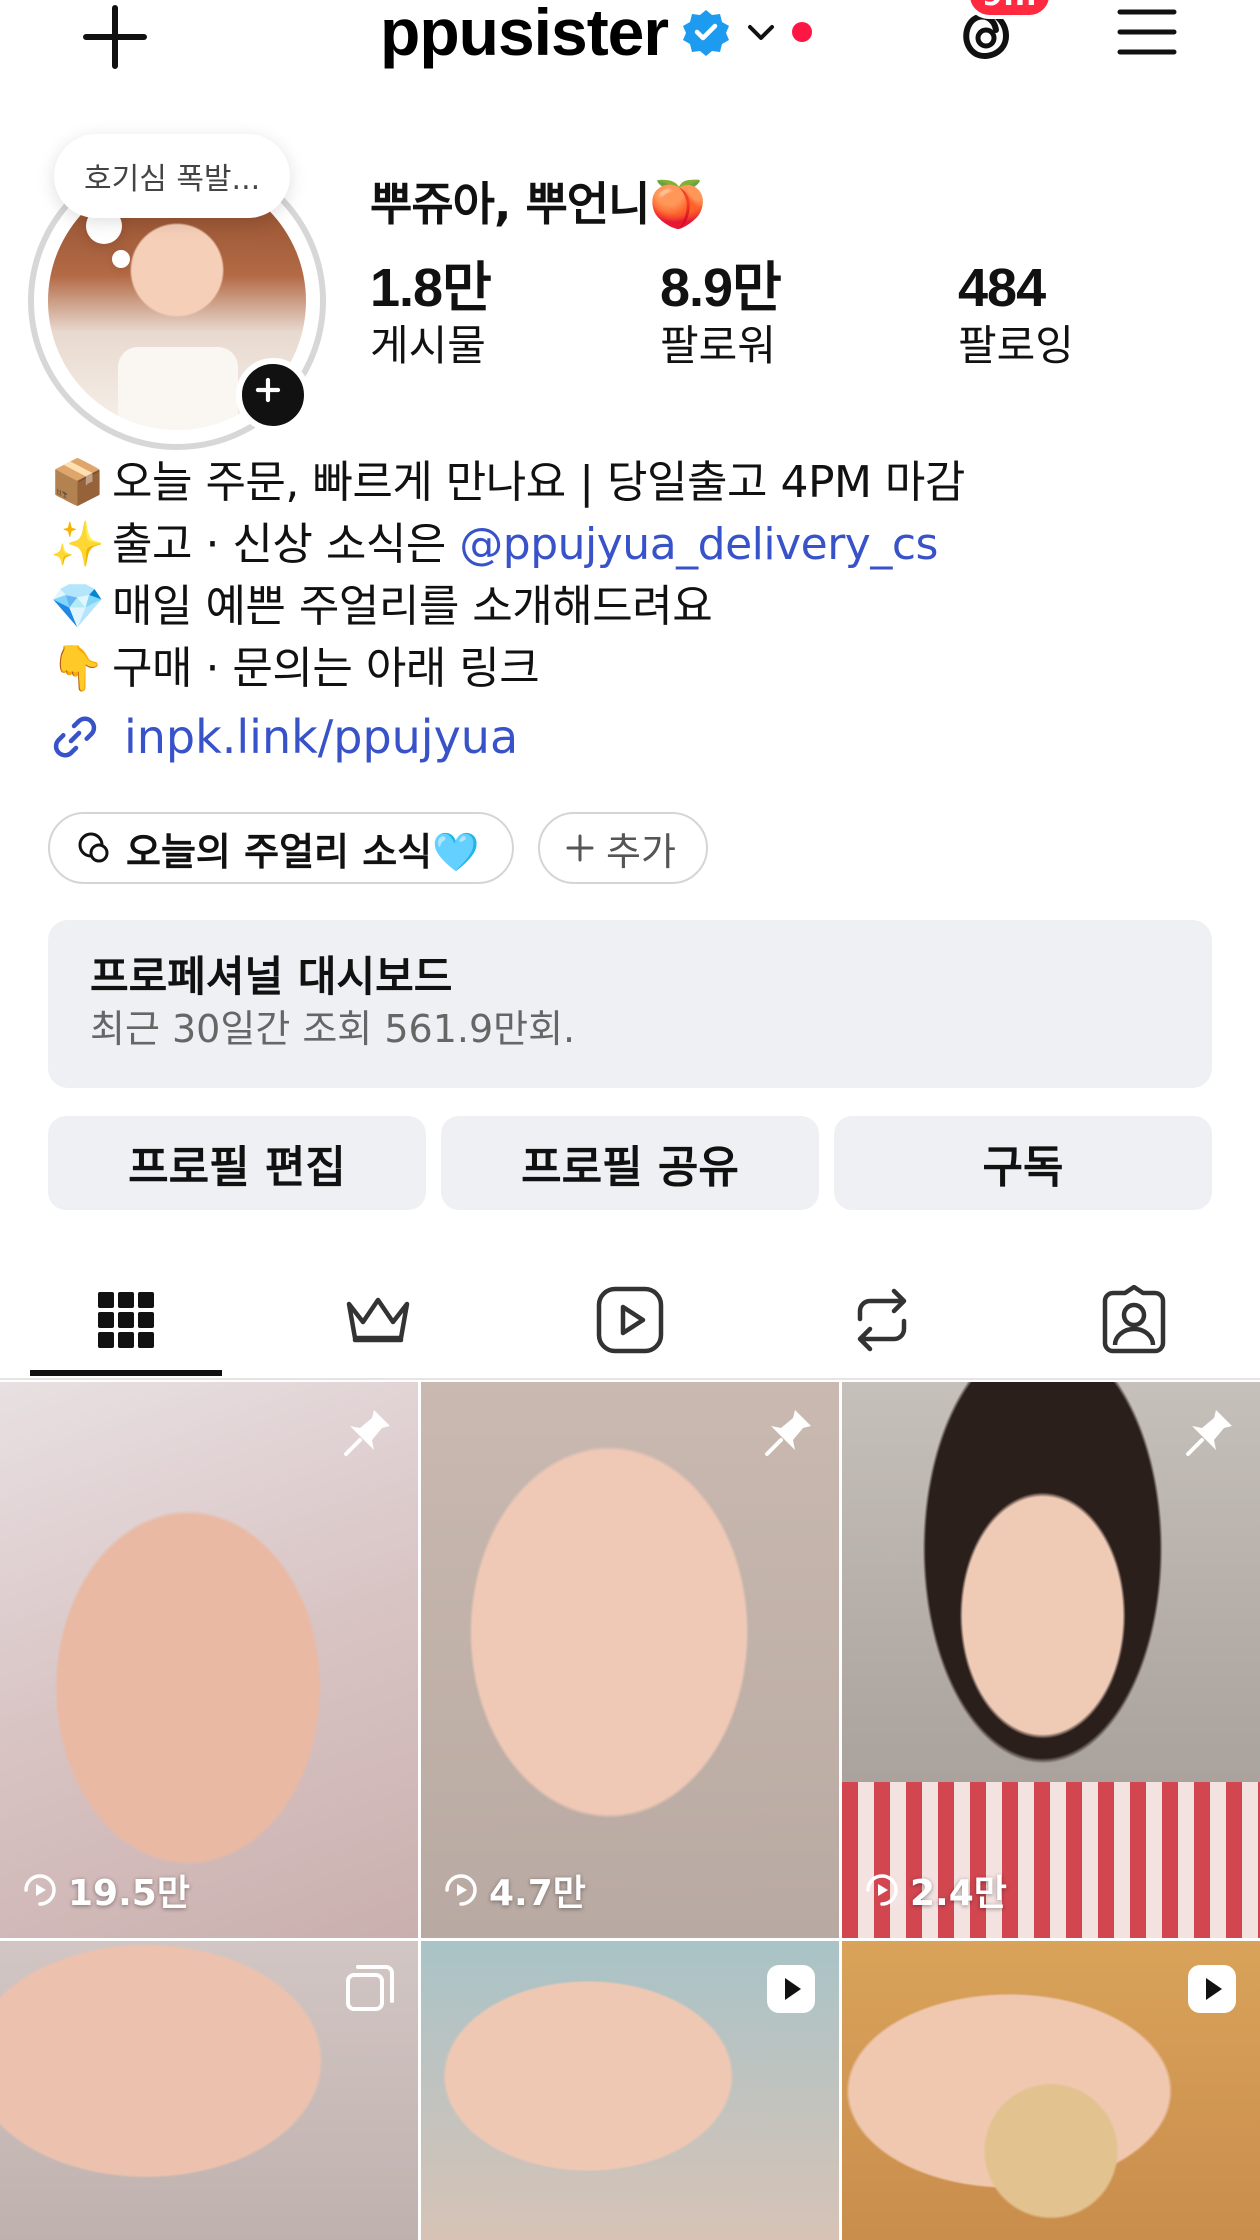 Image resolution: width=1260 pixels, height=2240 pixels. What do you see at coordinates (273, 395) in the screenshot?
I see `add-story-icon` at bounding box center [273, 395].